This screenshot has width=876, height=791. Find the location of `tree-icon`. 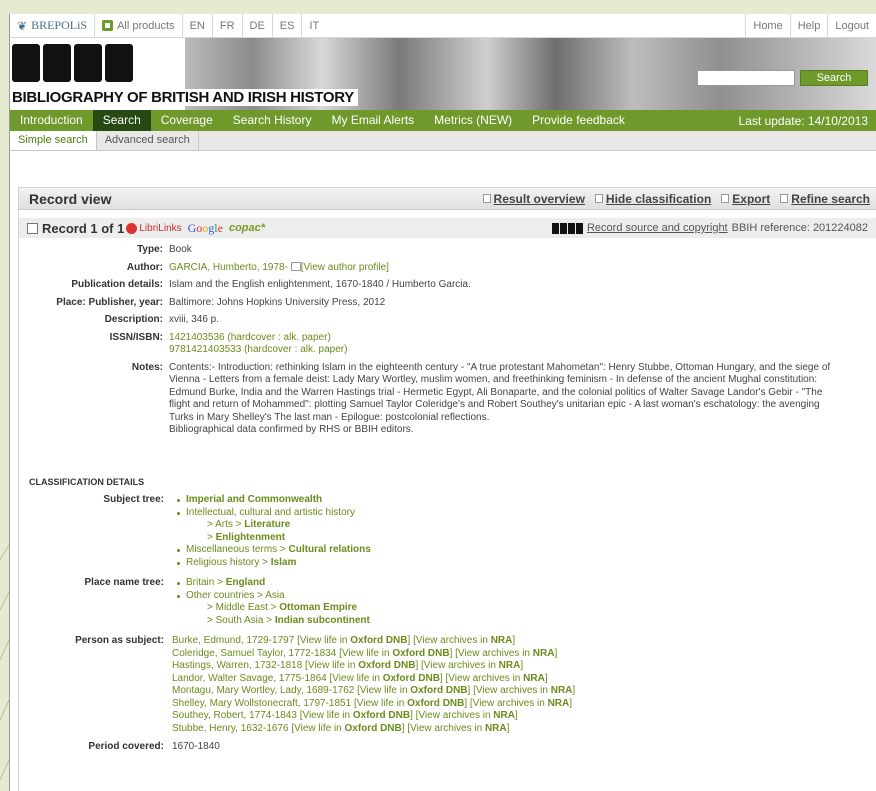

tree-icon is located at coordinates (598, 198).